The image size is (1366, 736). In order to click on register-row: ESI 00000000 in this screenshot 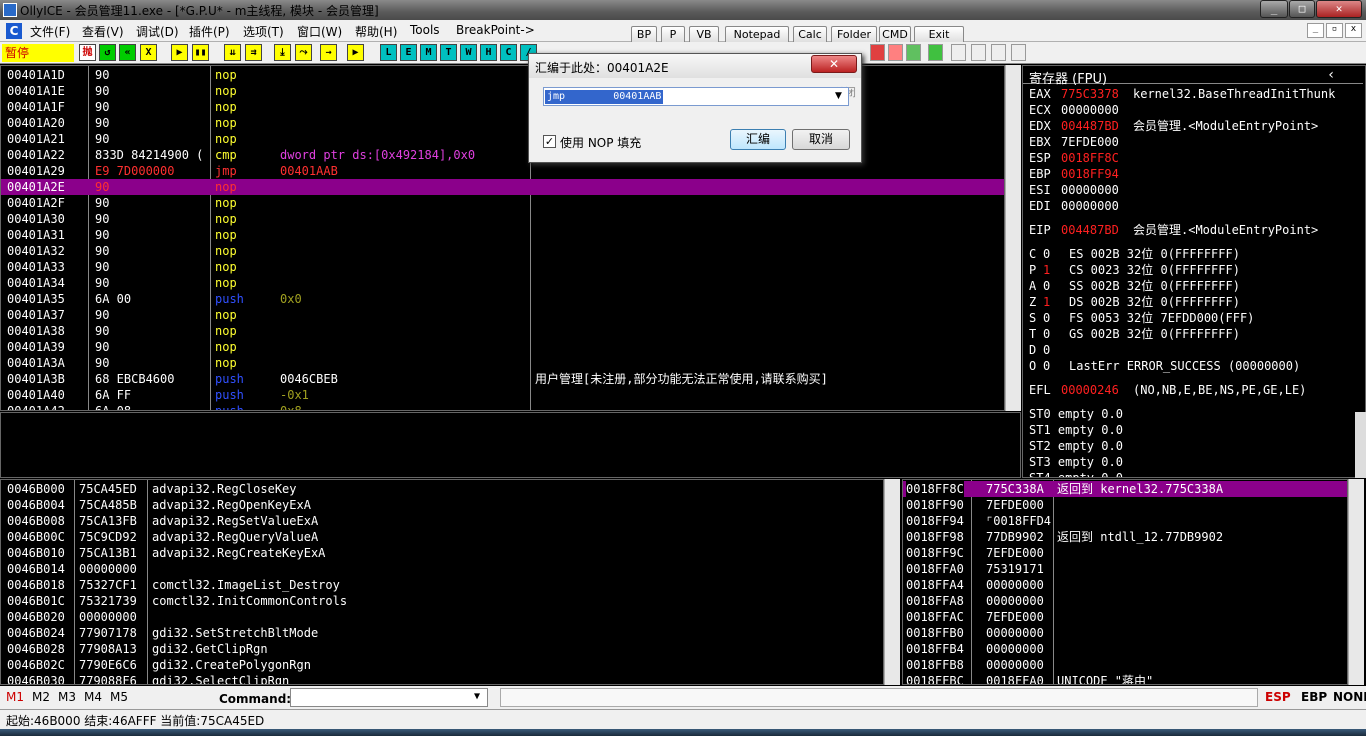, I will do `click(1193, 190)`.